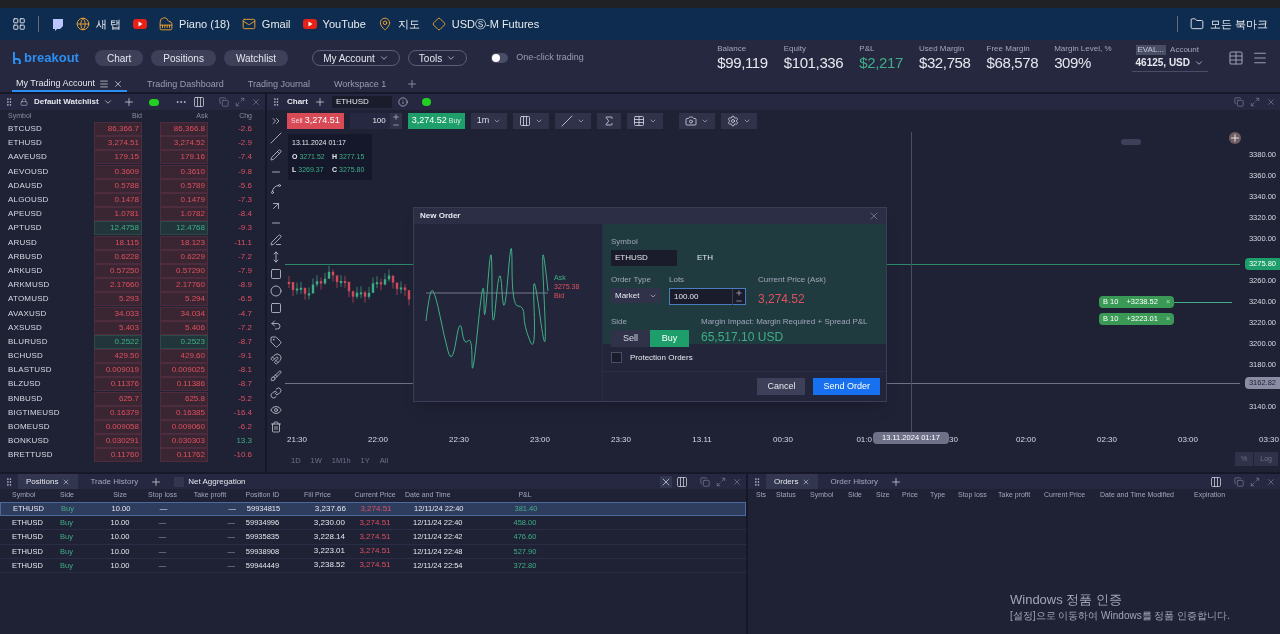  I want to click on line-tool-icon, so click(276, 138).